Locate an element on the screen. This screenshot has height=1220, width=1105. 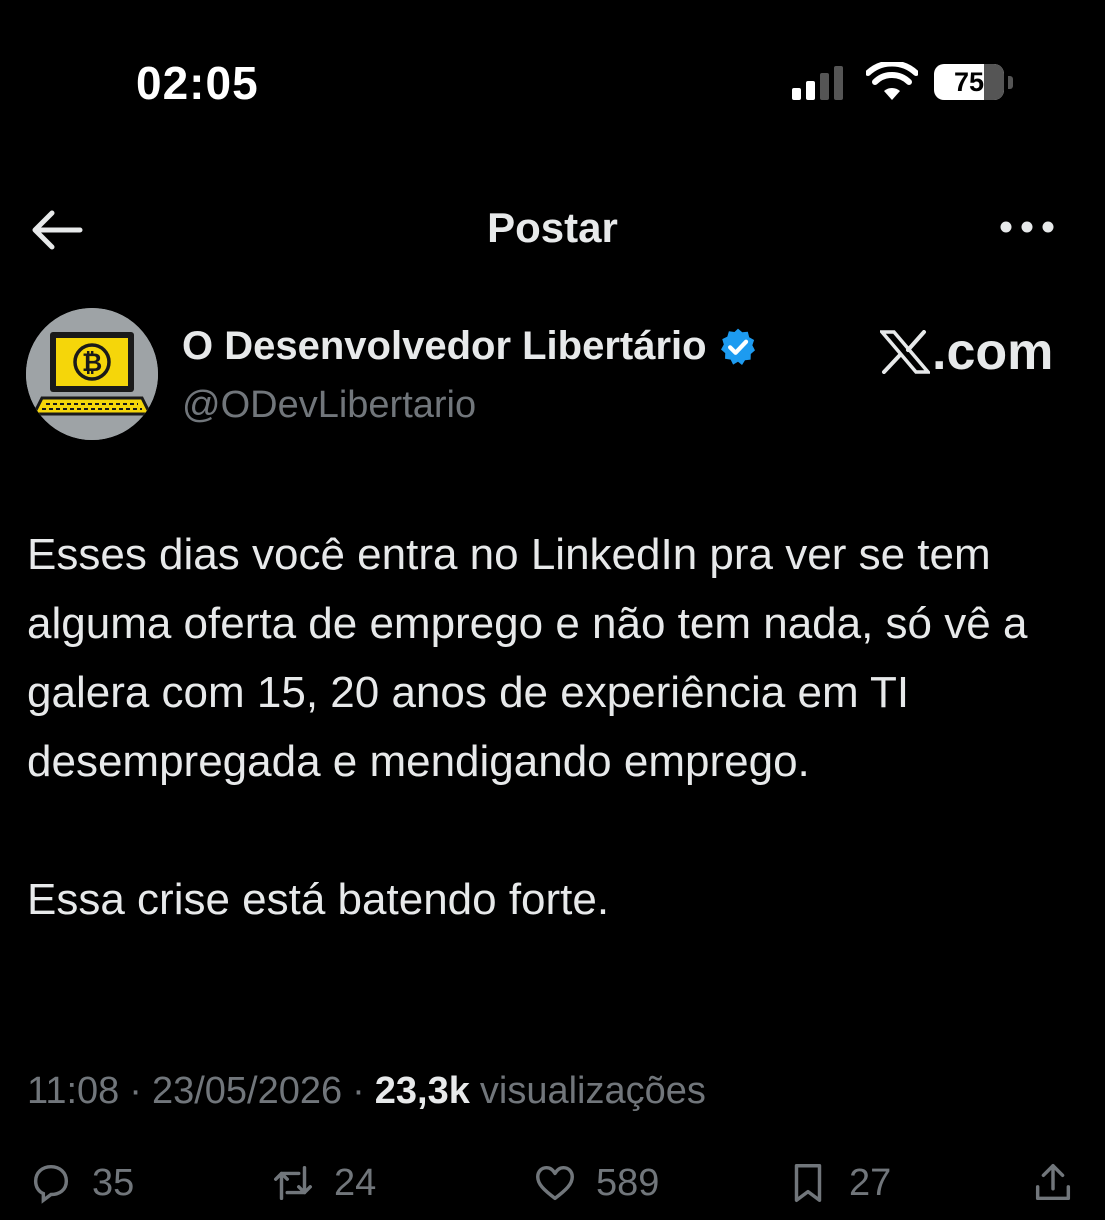
reply-button: 35 is located at coordinates (81, 1183).